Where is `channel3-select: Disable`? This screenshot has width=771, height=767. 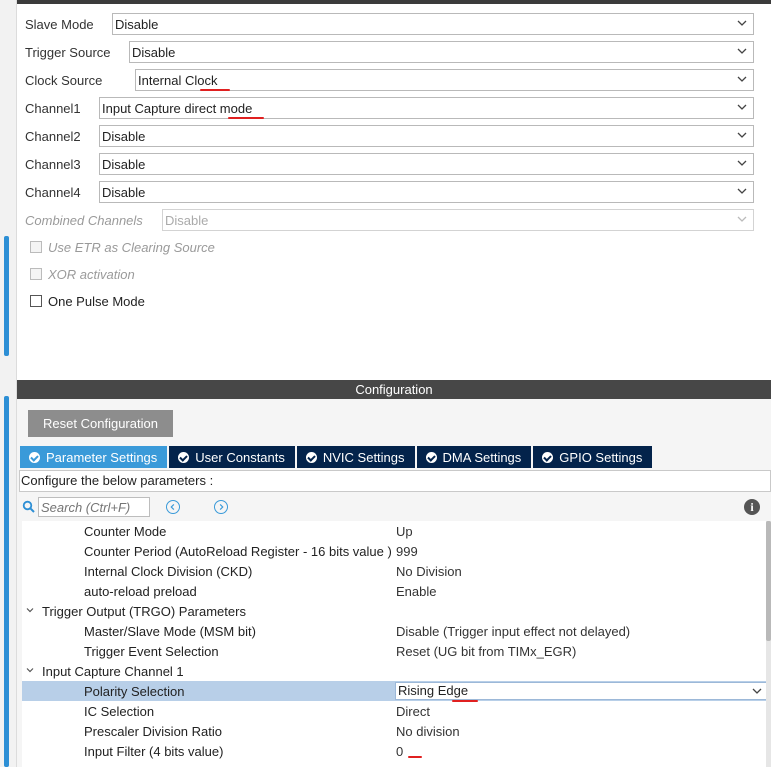 channel3-select: Disable is located at coordinates (426, 164).